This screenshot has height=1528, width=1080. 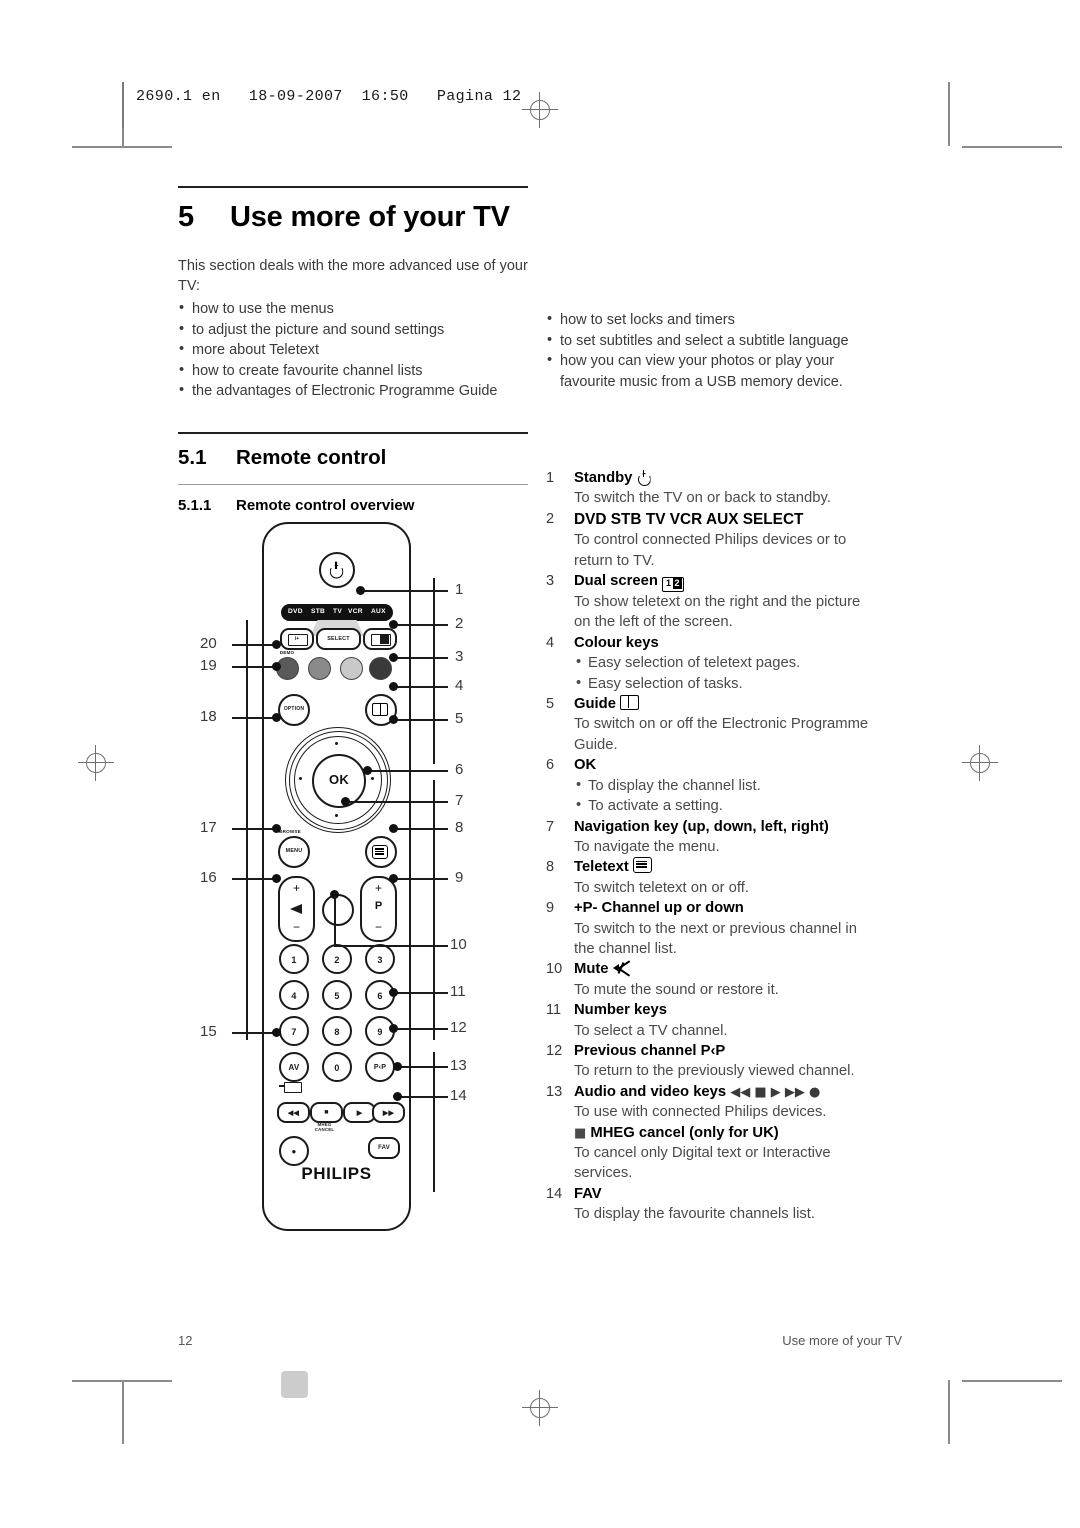 What do you see at coordinates (319, 668) in the screenshot?
I see `remote-colour-key-green` at bounding box center [319, 668].